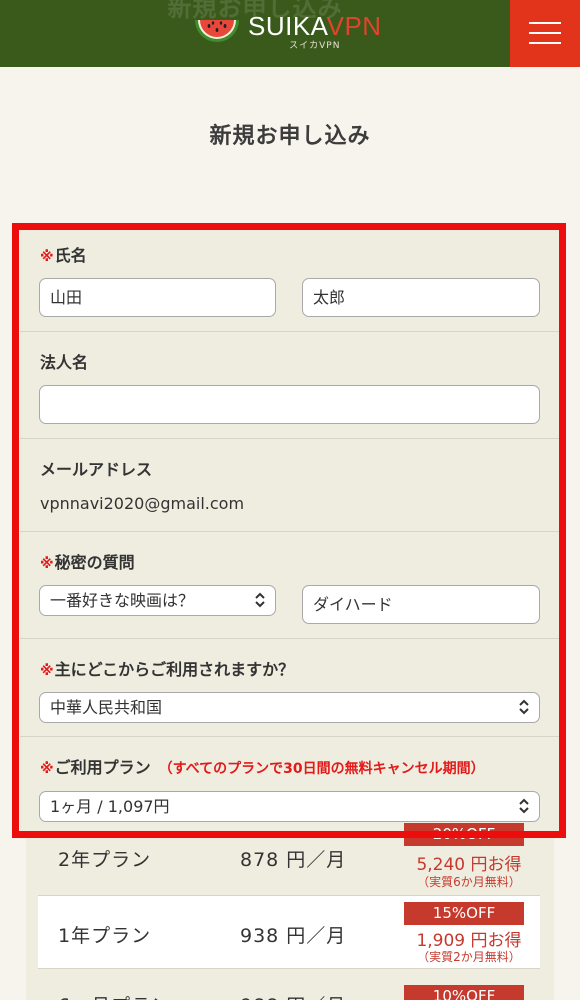  I want to click on page-title: 新規お申し込み, so click(290, 136).